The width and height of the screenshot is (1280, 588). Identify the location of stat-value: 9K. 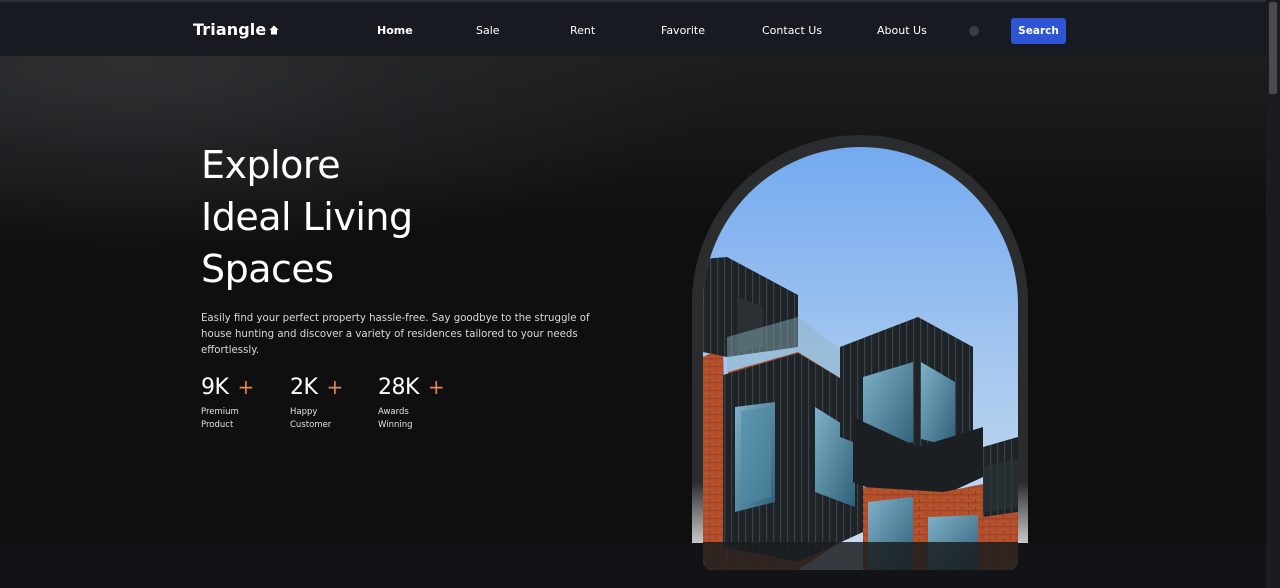
(215, 387).